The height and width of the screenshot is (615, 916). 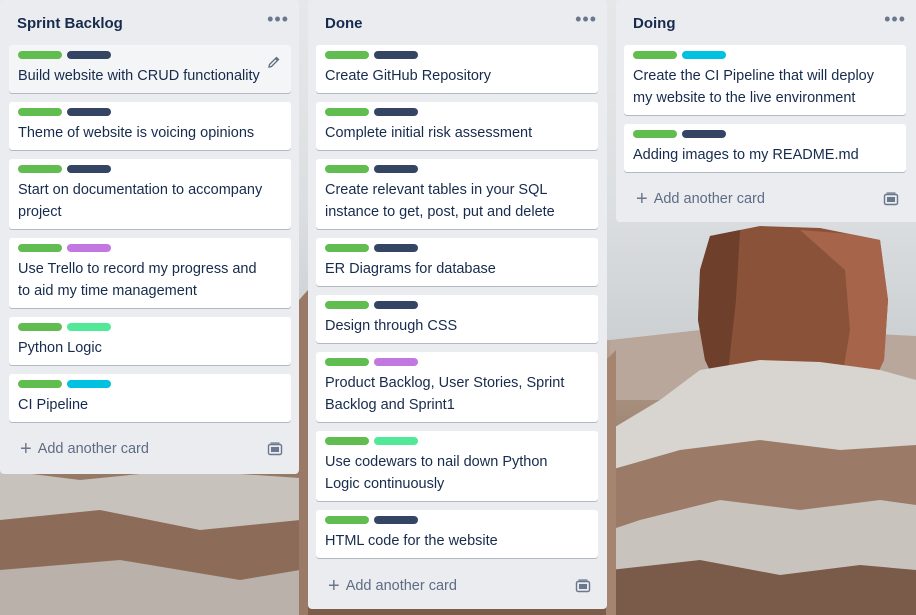 I want to click on card-title: Python Logic, so click(x=60, y=348).